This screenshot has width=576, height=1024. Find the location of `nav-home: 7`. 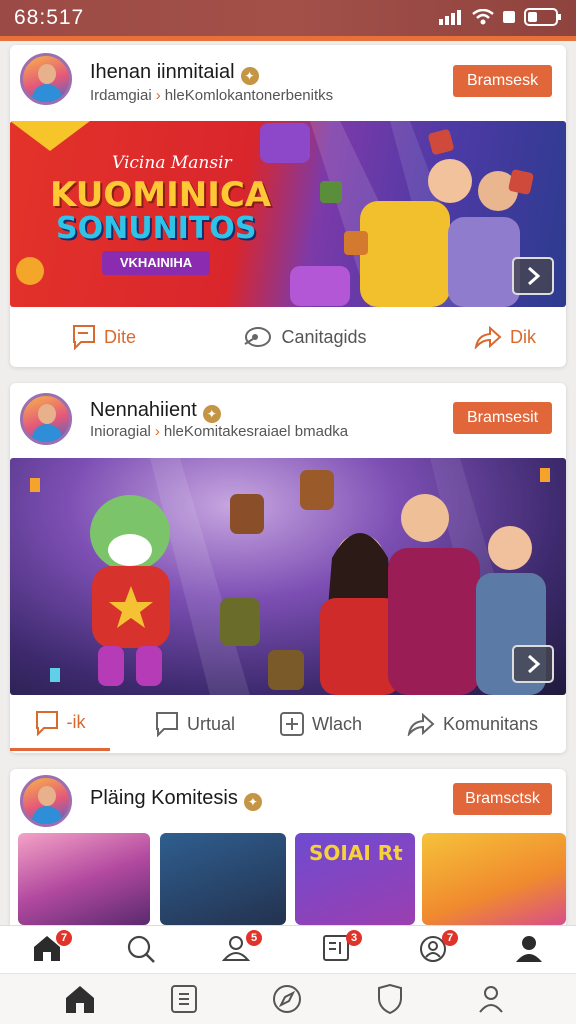

nav-home: 7 is located at coordinates (52, 948).